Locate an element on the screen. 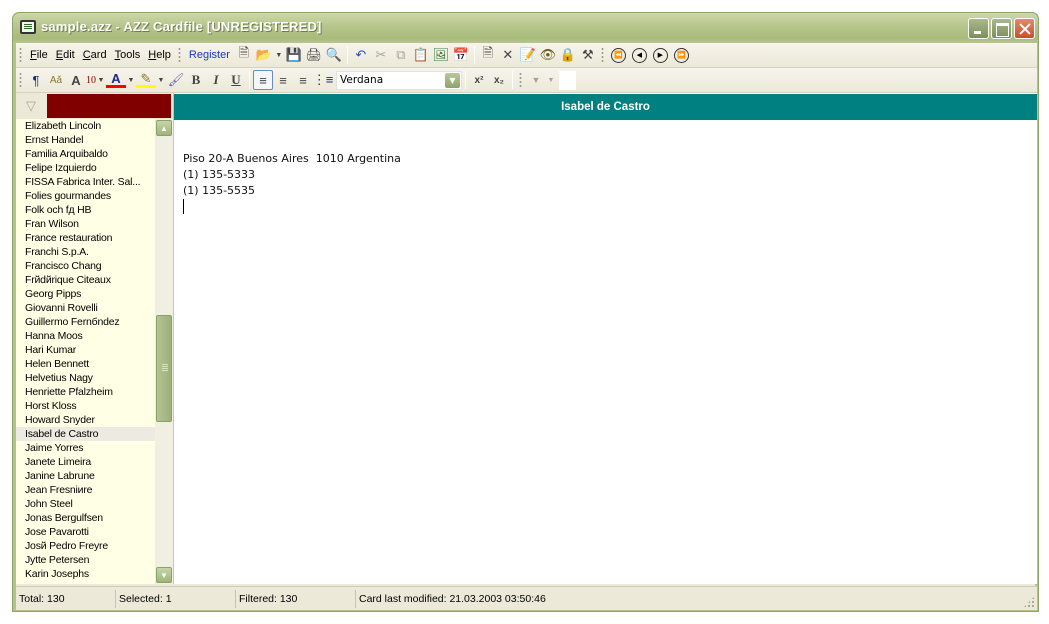  scrollbar-thumb is located at coordinates (164, 368).